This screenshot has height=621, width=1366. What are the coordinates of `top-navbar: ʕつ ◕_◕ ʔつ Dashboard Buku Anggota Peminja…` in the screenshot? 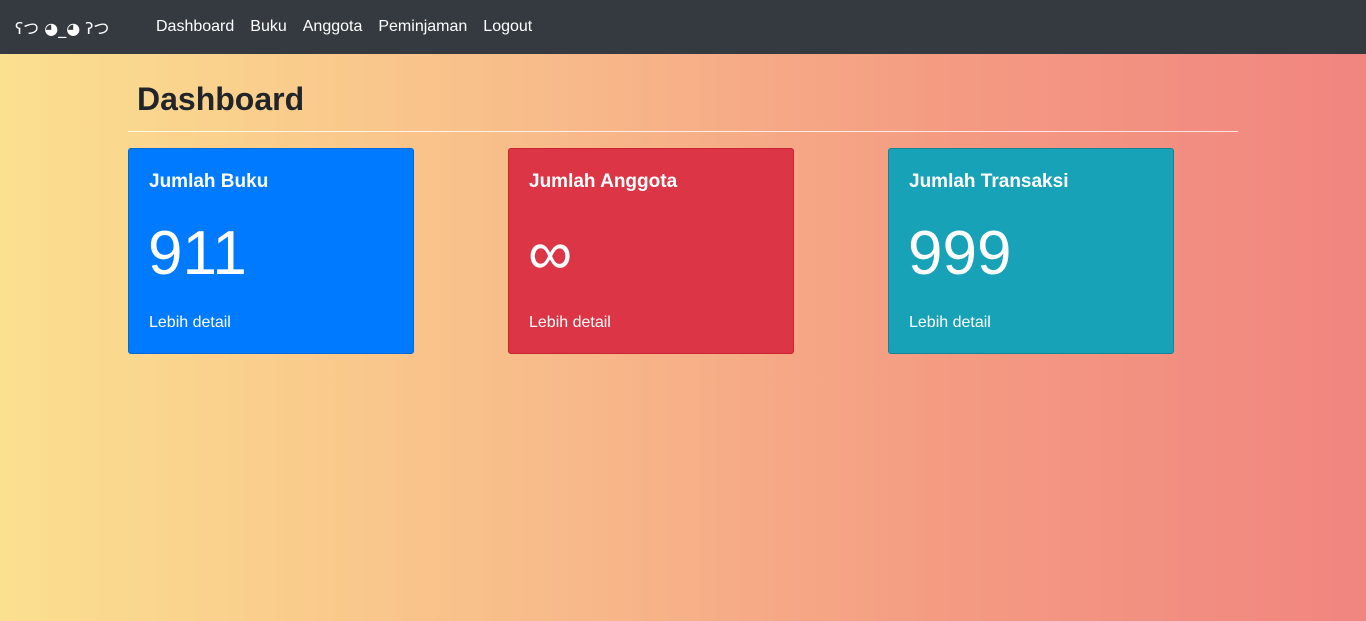 It's located at (683, 27).